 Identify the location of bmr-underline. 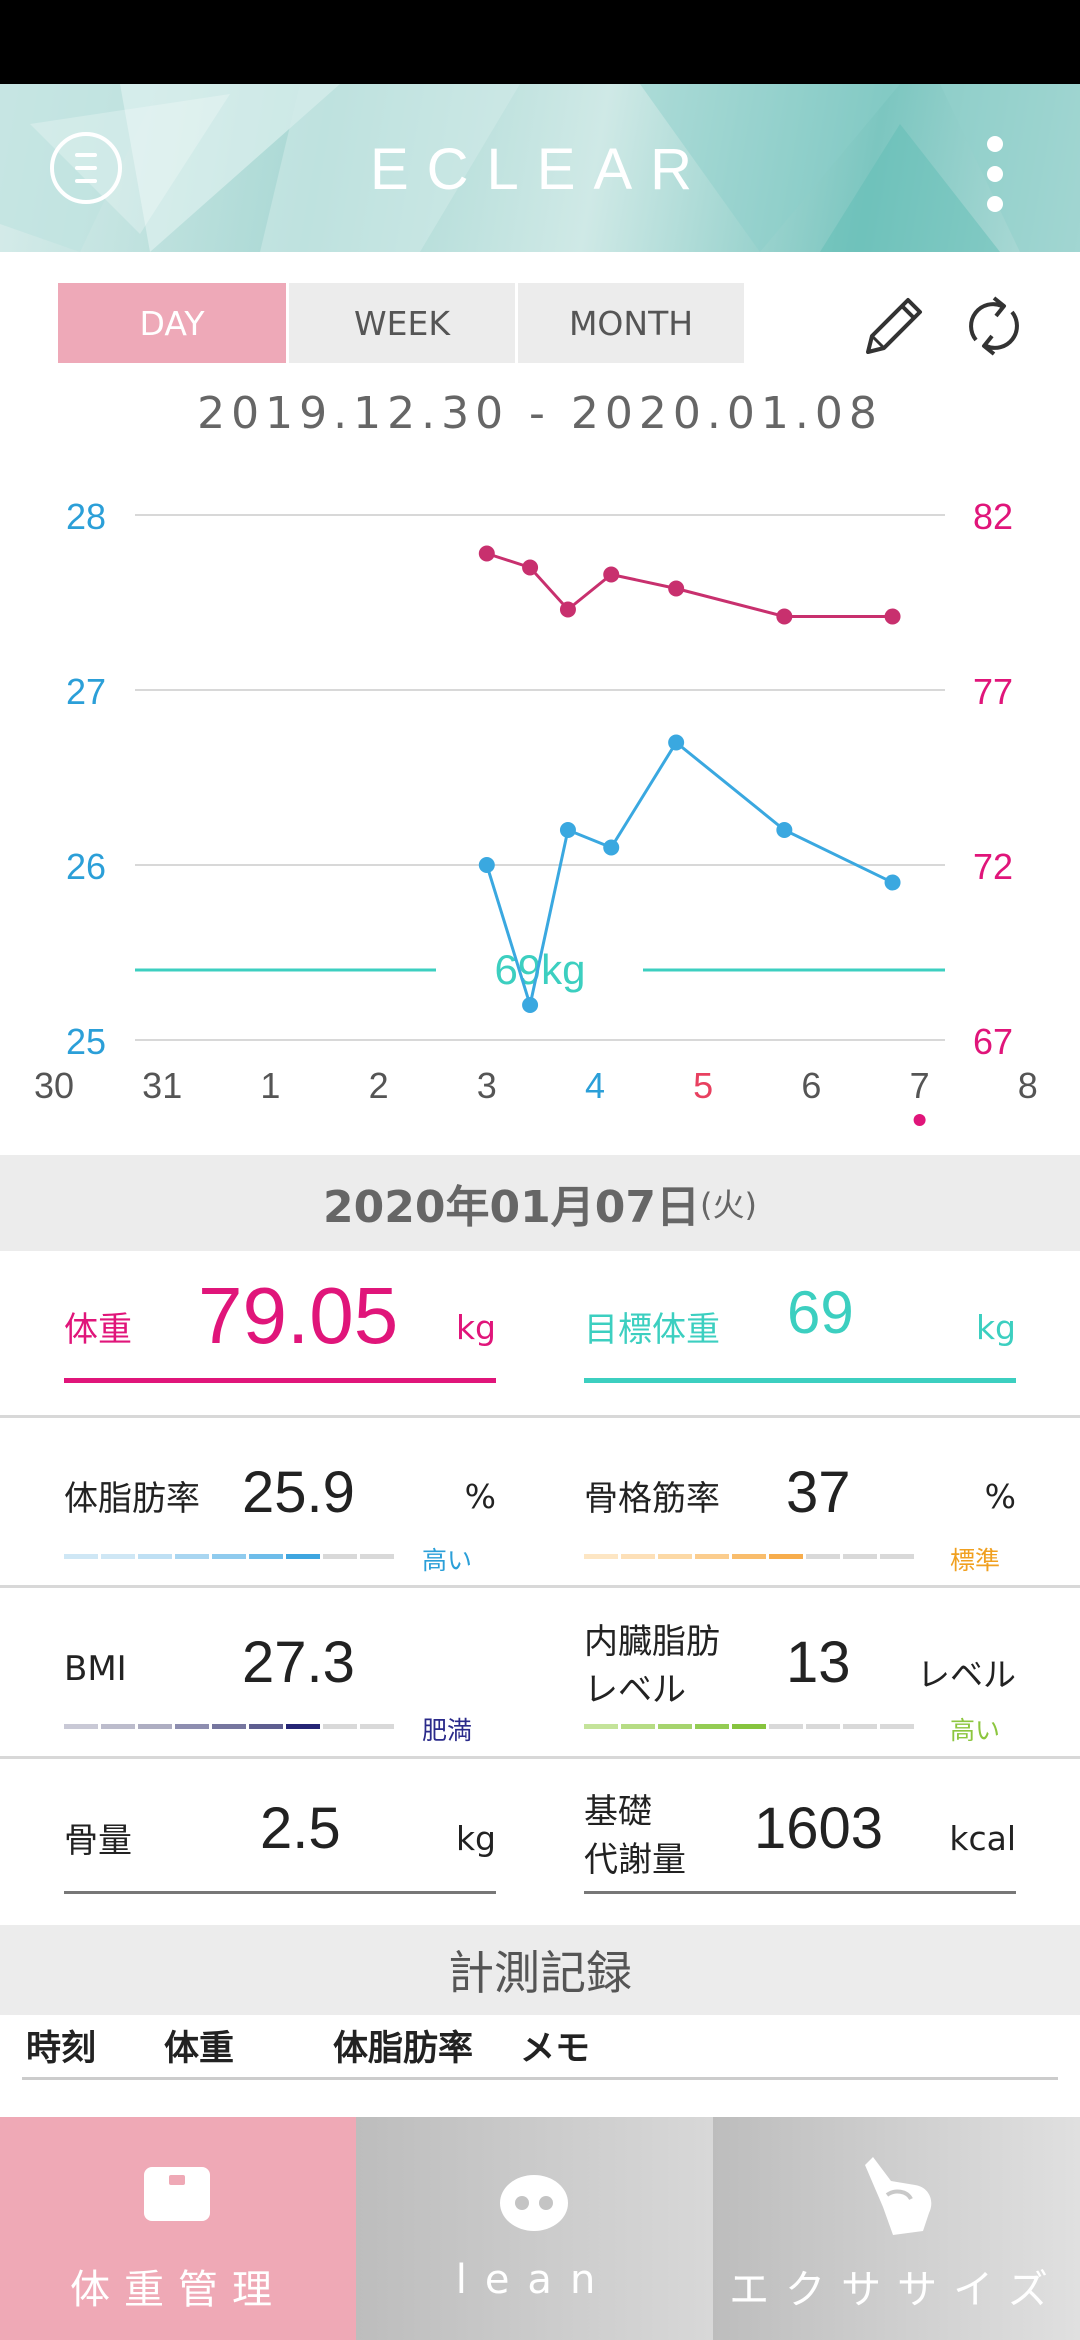
(800, 1892).